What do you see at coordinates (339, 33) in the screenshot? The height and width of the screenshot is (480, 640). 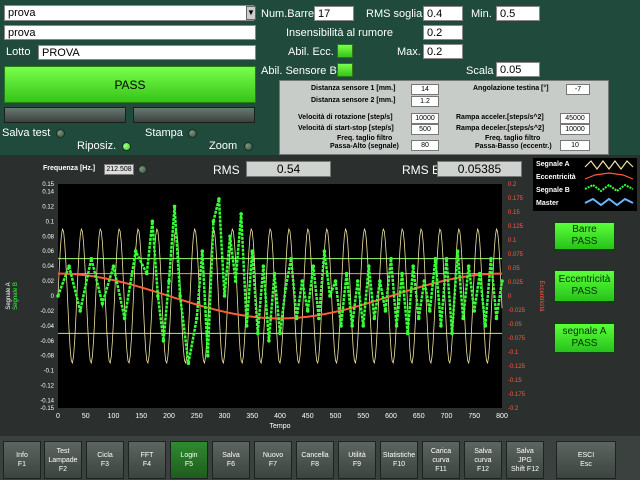 I see `insensibilita-label: Insensibilità al rumore` at bounding box center [339, 33].